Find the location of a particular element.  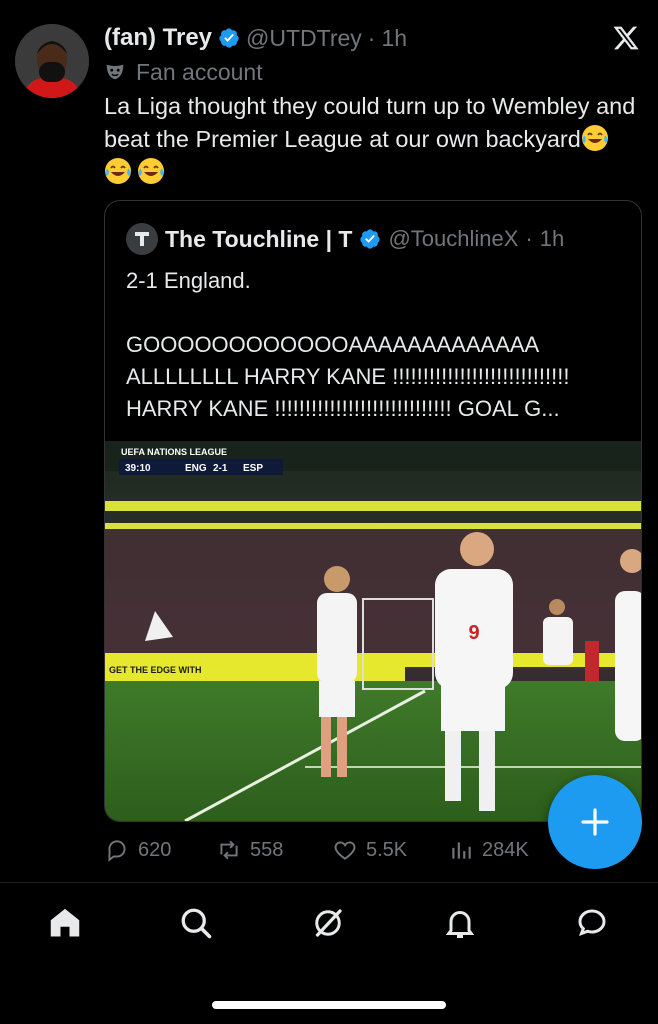

nav-messages is located at coordinates (592, 923).